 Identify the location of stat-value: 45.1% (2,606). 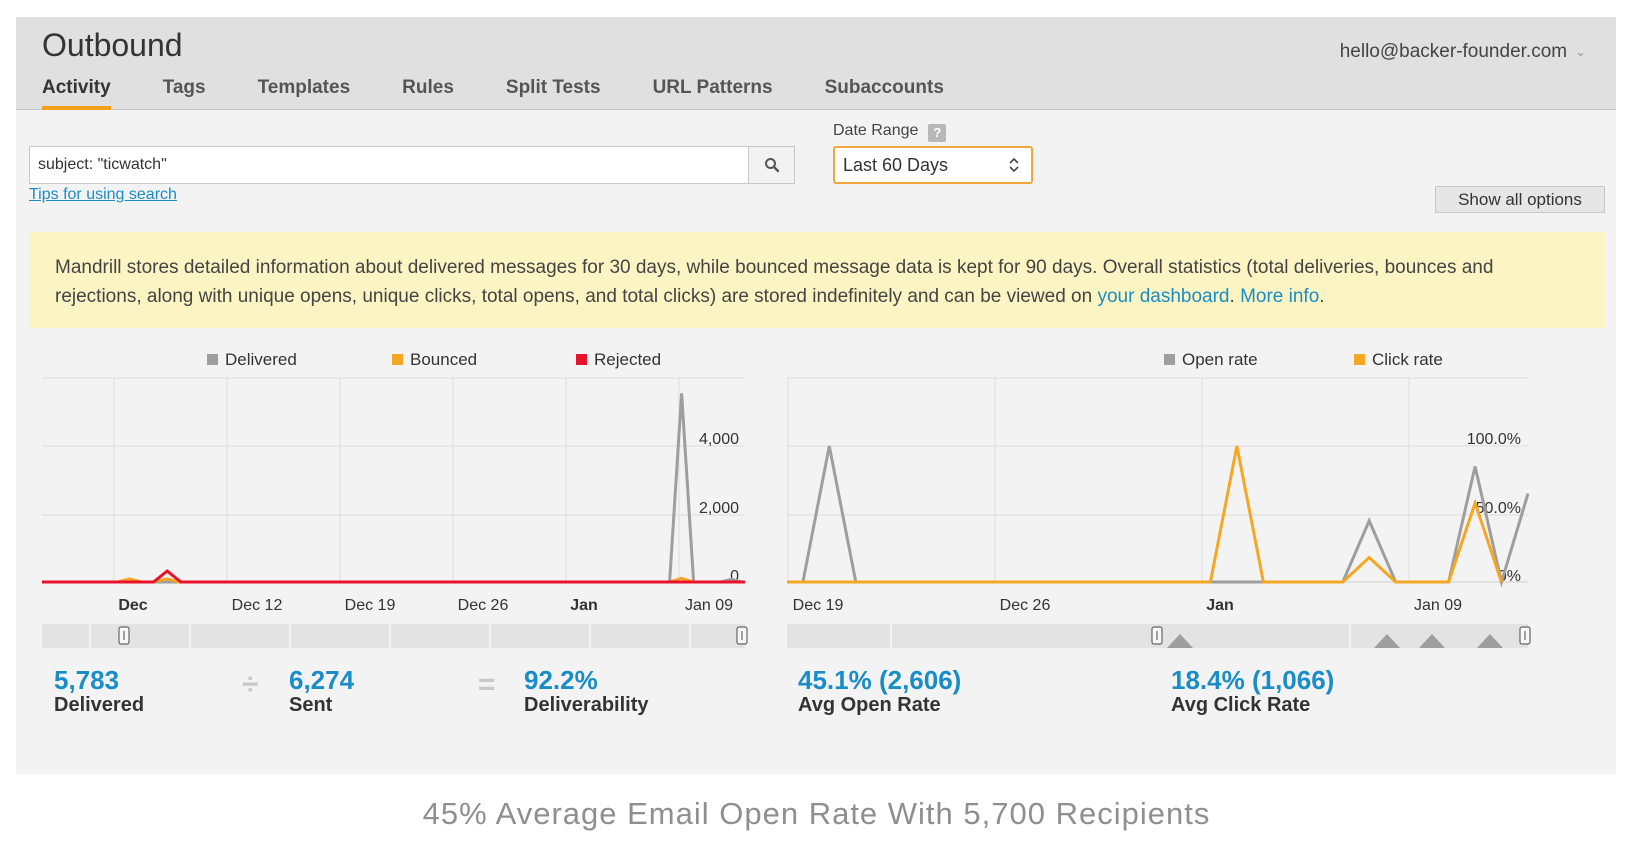
(880, 680).